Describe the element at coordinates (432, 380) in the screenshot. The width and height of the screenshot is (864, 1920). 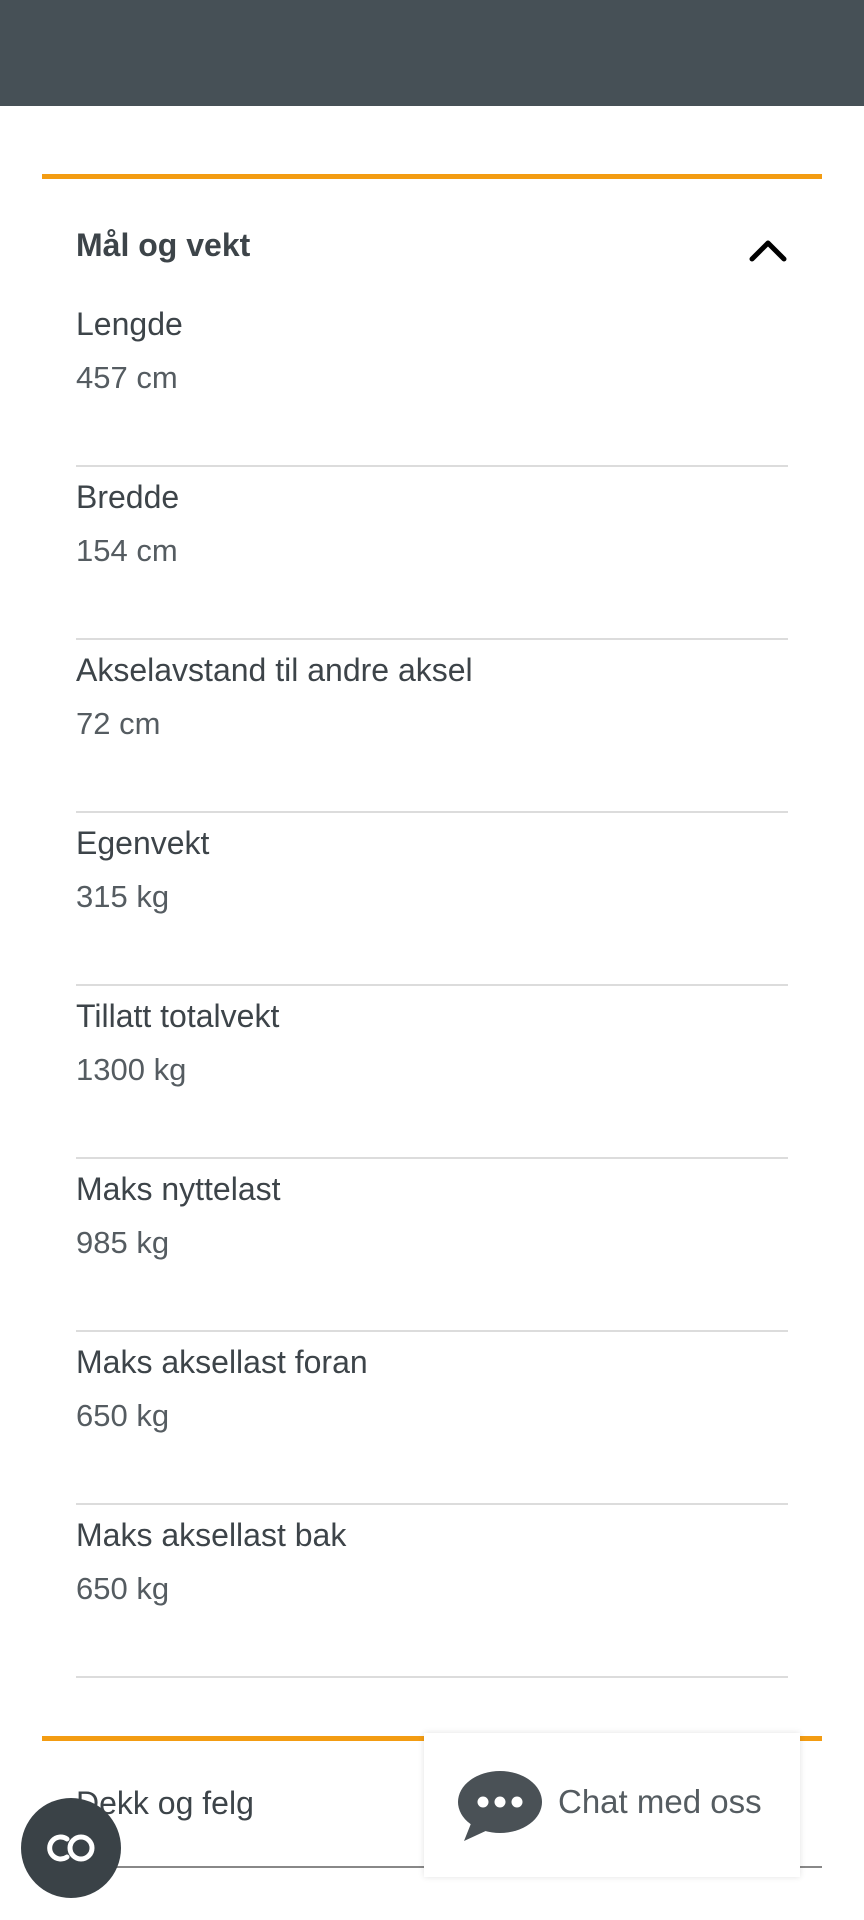
I see `spec-row: Lengde 457 cm` at that location.